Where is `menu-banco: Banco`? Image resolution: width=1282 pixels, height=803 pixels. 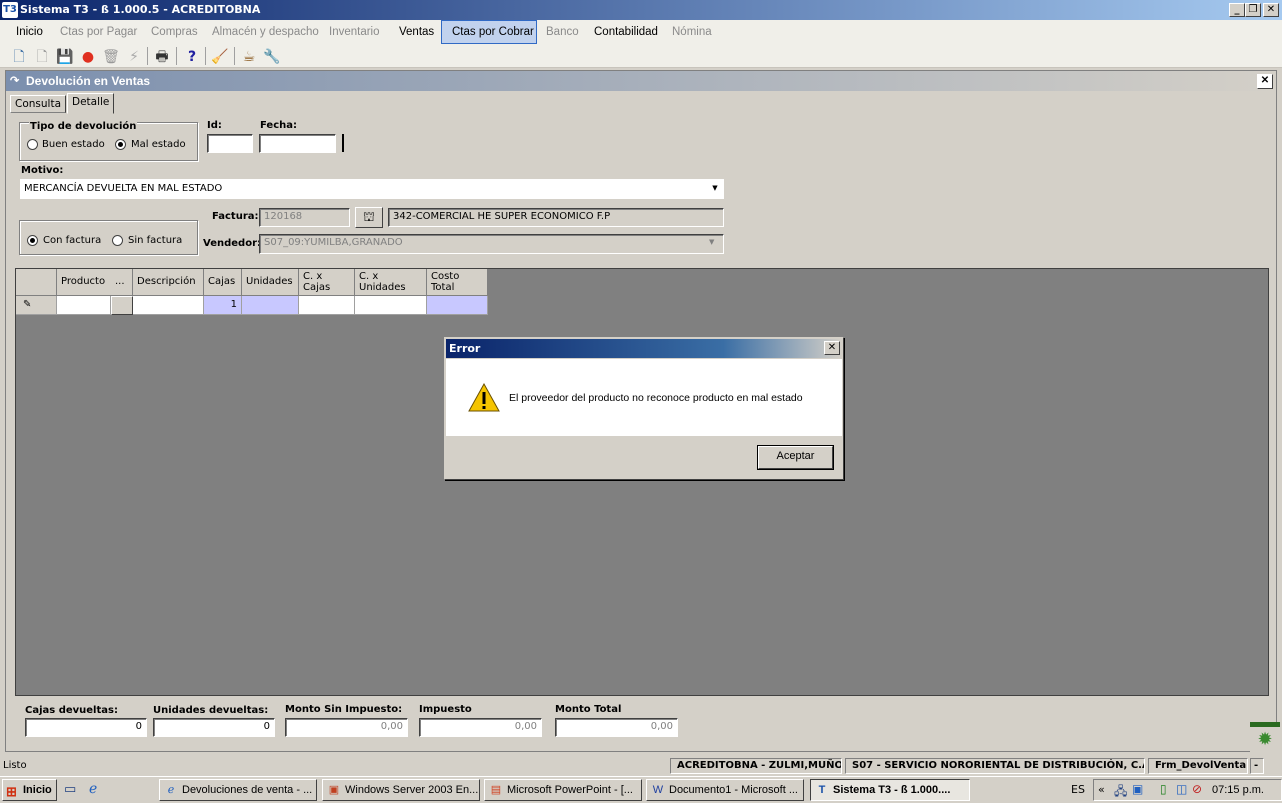 menu-banco: Banco is located at coordinates (562, 32).